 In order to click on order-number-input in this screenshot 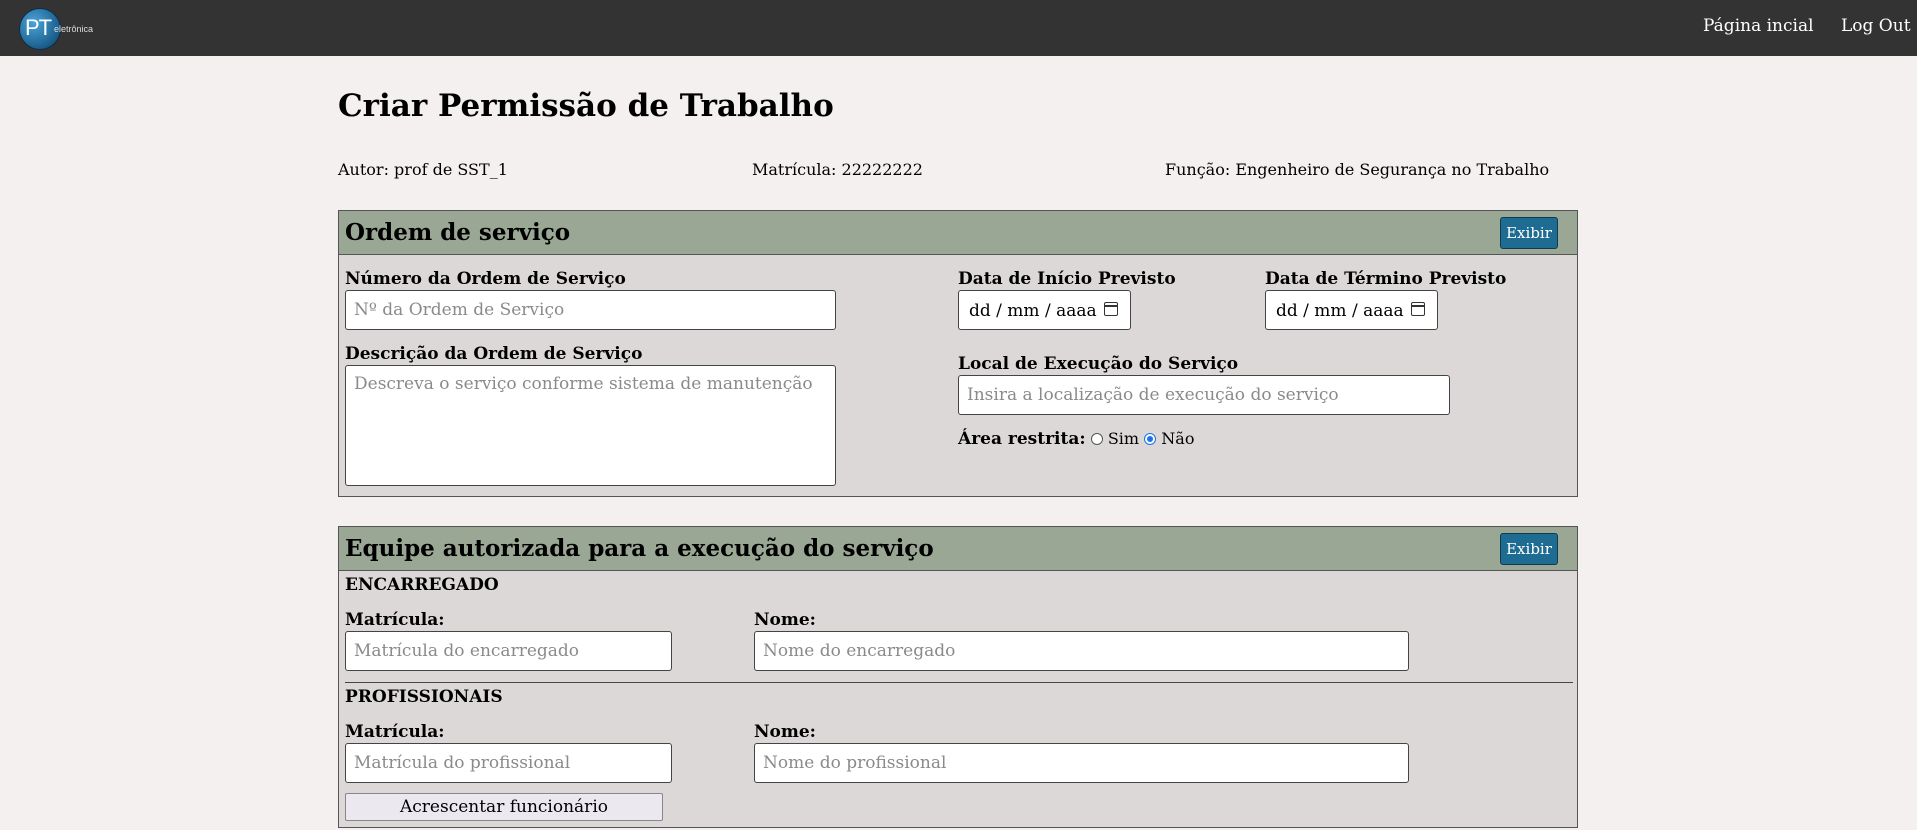, I will do `click(590, 310)`.